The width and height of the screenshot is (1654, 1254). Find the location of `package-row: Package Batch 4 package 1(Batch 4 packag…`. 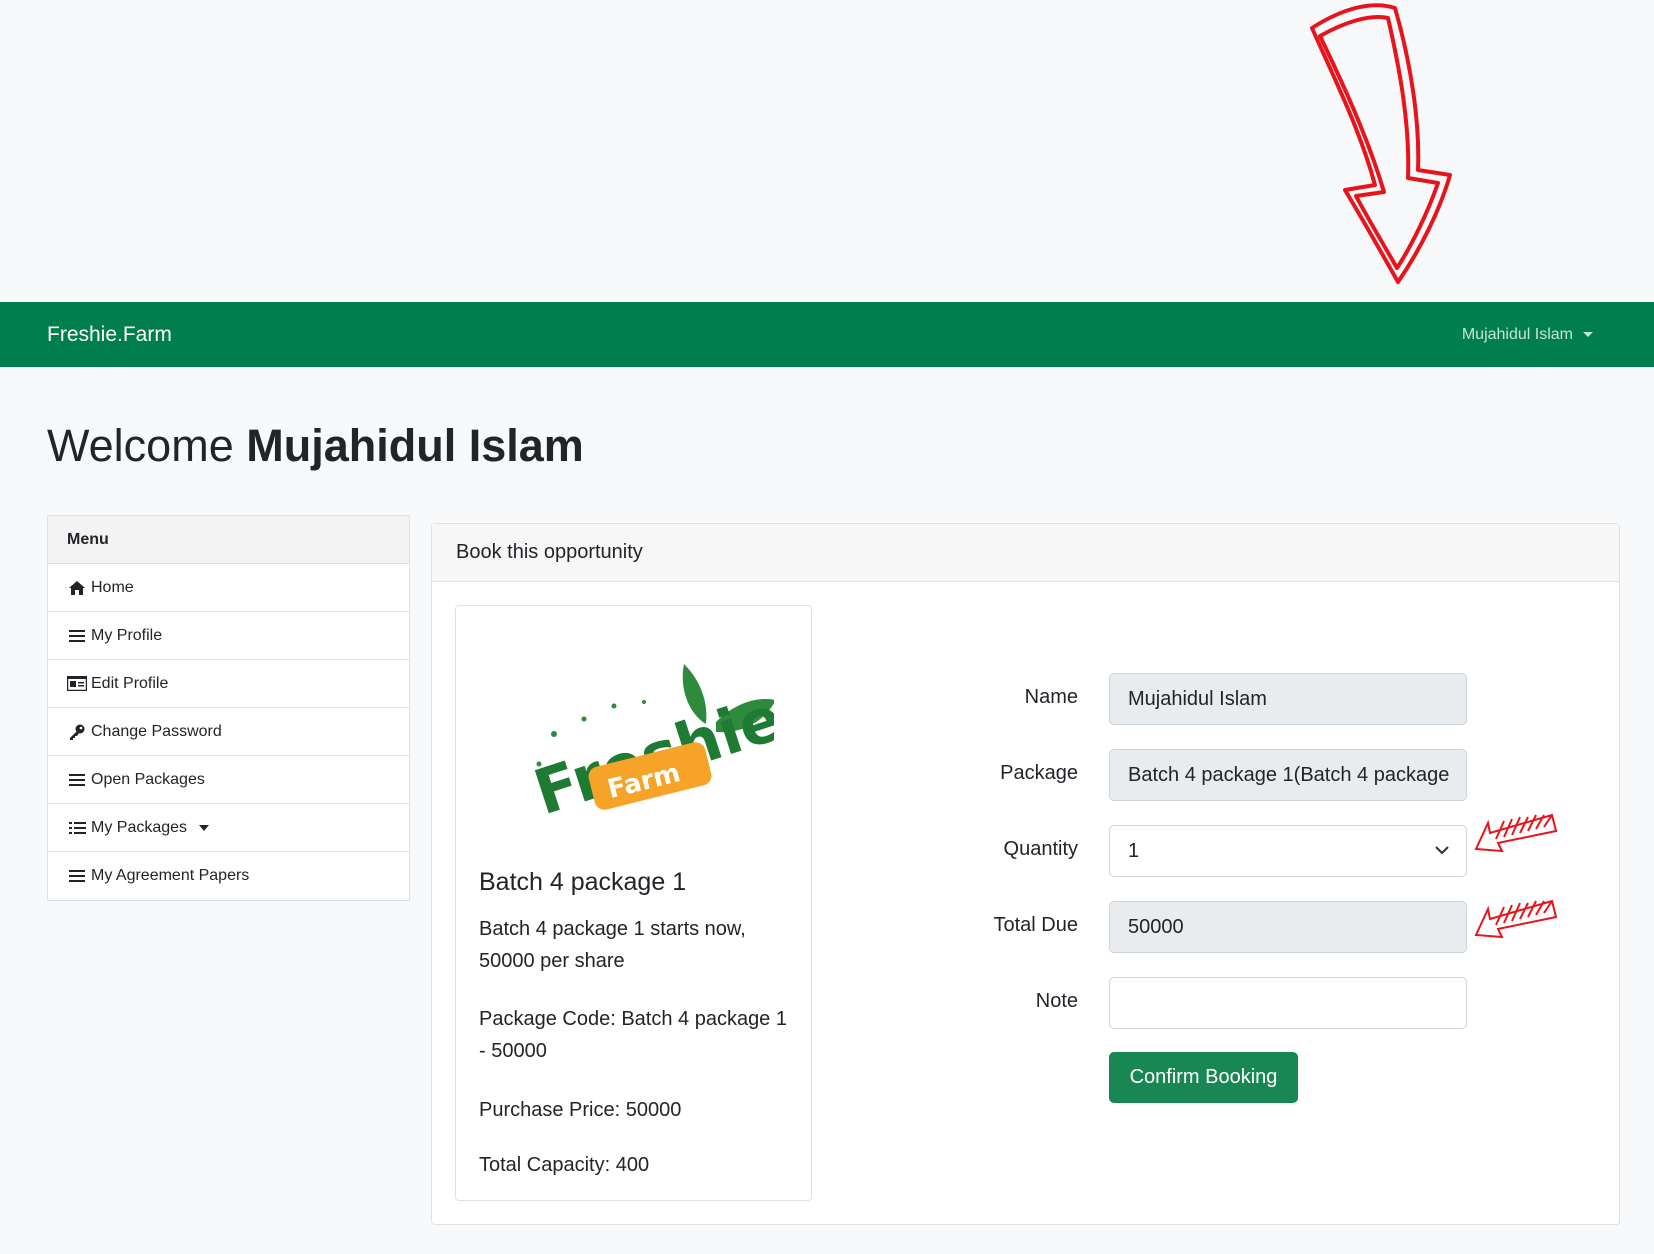

package-row: Package Batch 4 package 1(Batch 4 packag… is located at coordinates (1026, 775).